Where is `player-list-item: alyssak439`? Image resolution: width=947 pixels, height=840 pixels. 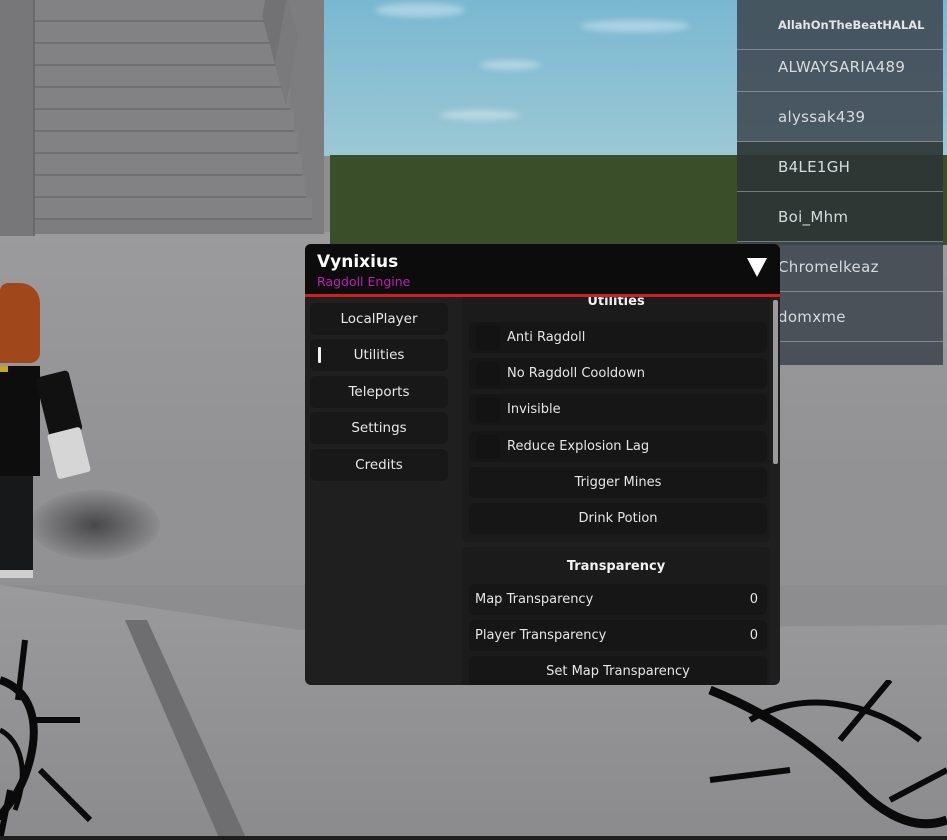 player-list-item: alyssak439 is located at coordinates (840, 117).